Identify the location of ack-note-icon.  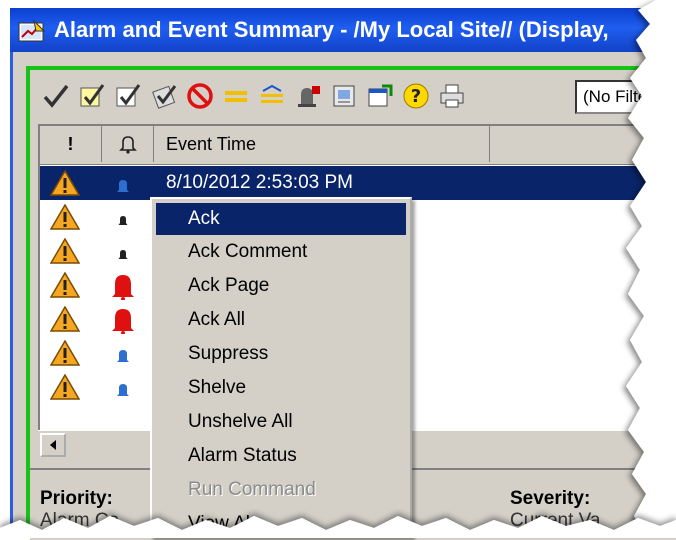
(92, 96).